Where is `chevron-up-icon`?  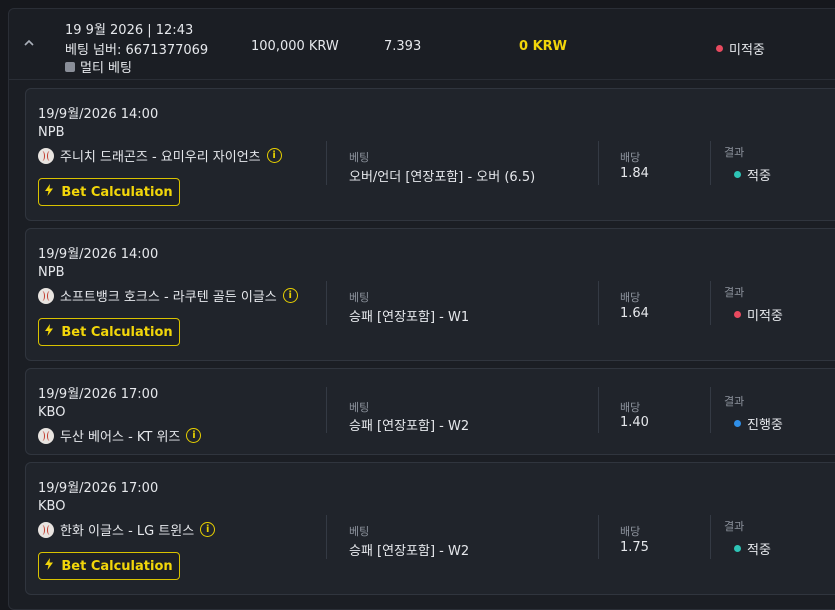 chevron-up-icon is located at coordinates (29, 43).